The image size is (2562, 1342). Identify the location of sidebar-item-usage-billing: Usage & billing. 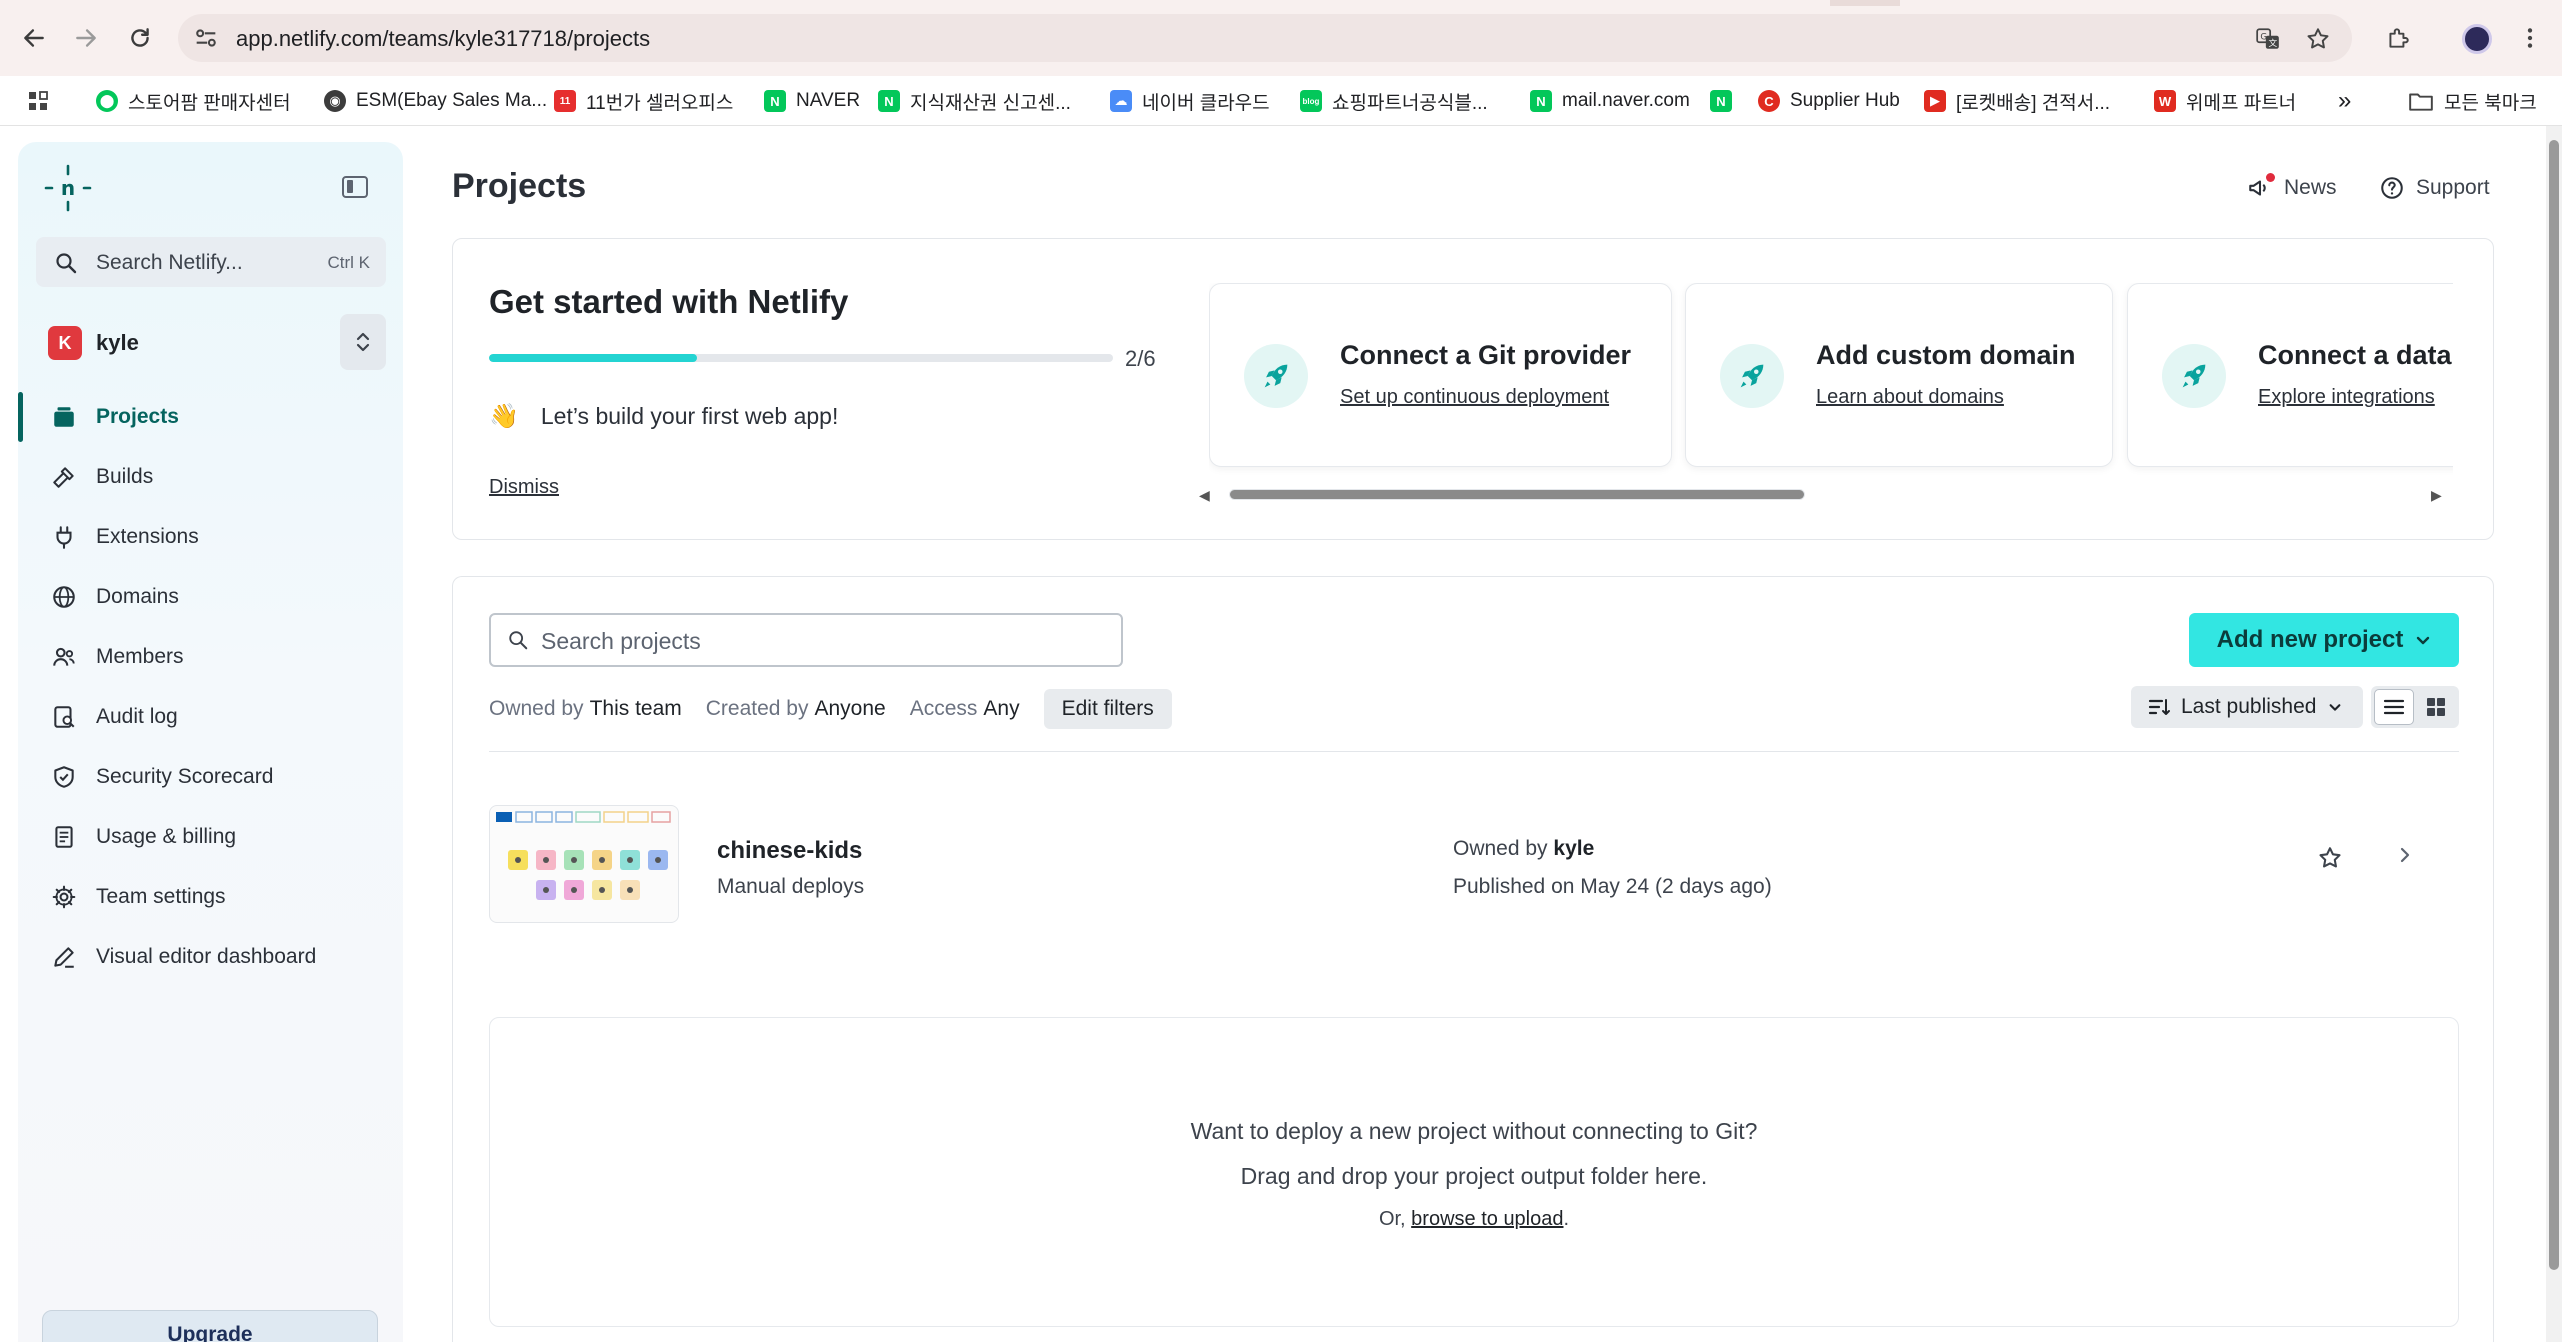
(211, 837).